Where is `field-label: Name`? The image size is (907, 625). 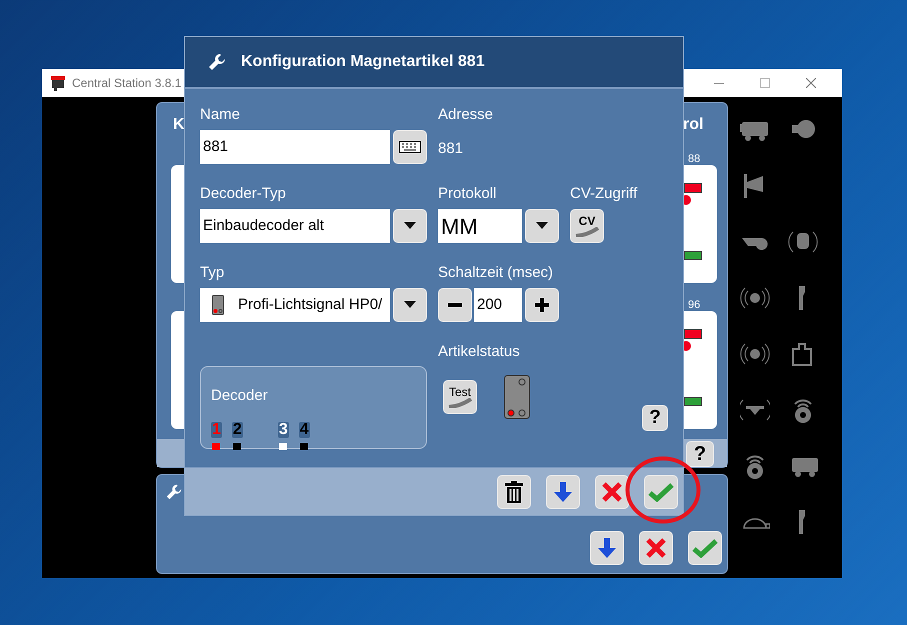 field-label: Name is located at coordinates (221, 115).